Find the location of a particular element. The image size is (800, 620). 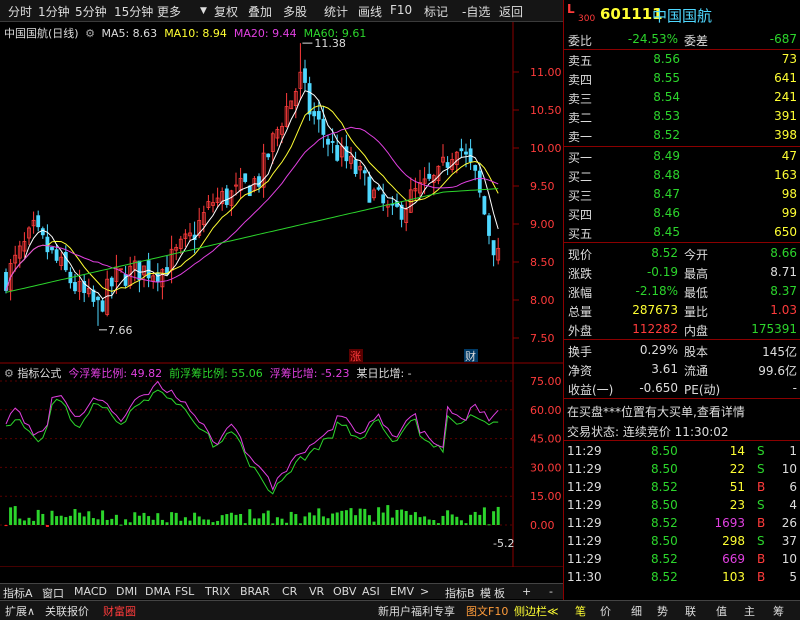

panel-tab: 联 is located at coordinates (690, 611).